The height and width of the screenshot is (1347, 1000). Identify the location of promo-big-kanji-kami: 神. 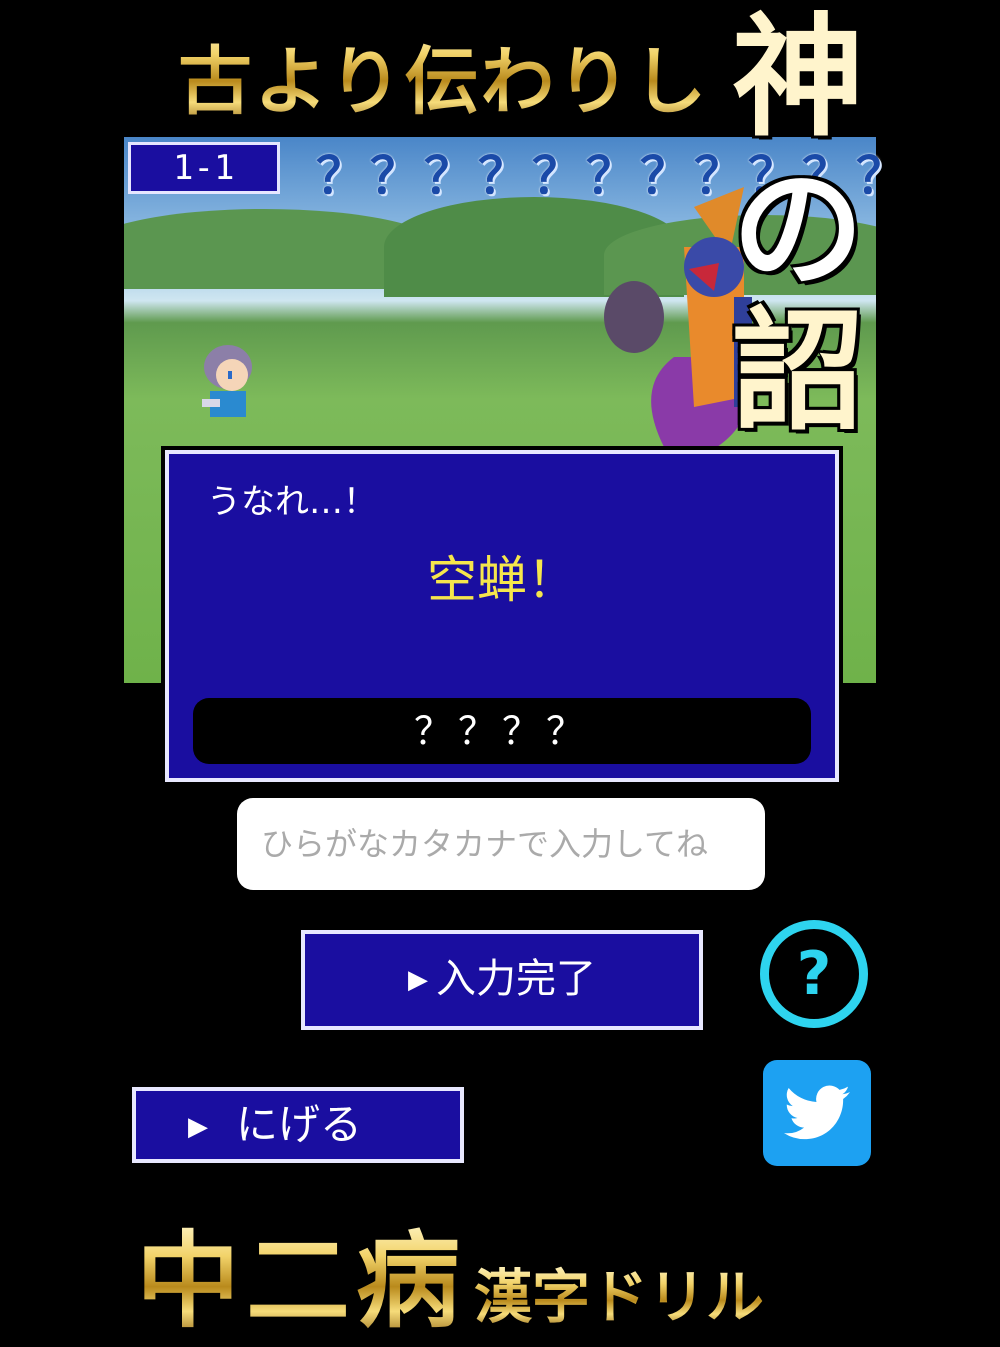
(798, 77).